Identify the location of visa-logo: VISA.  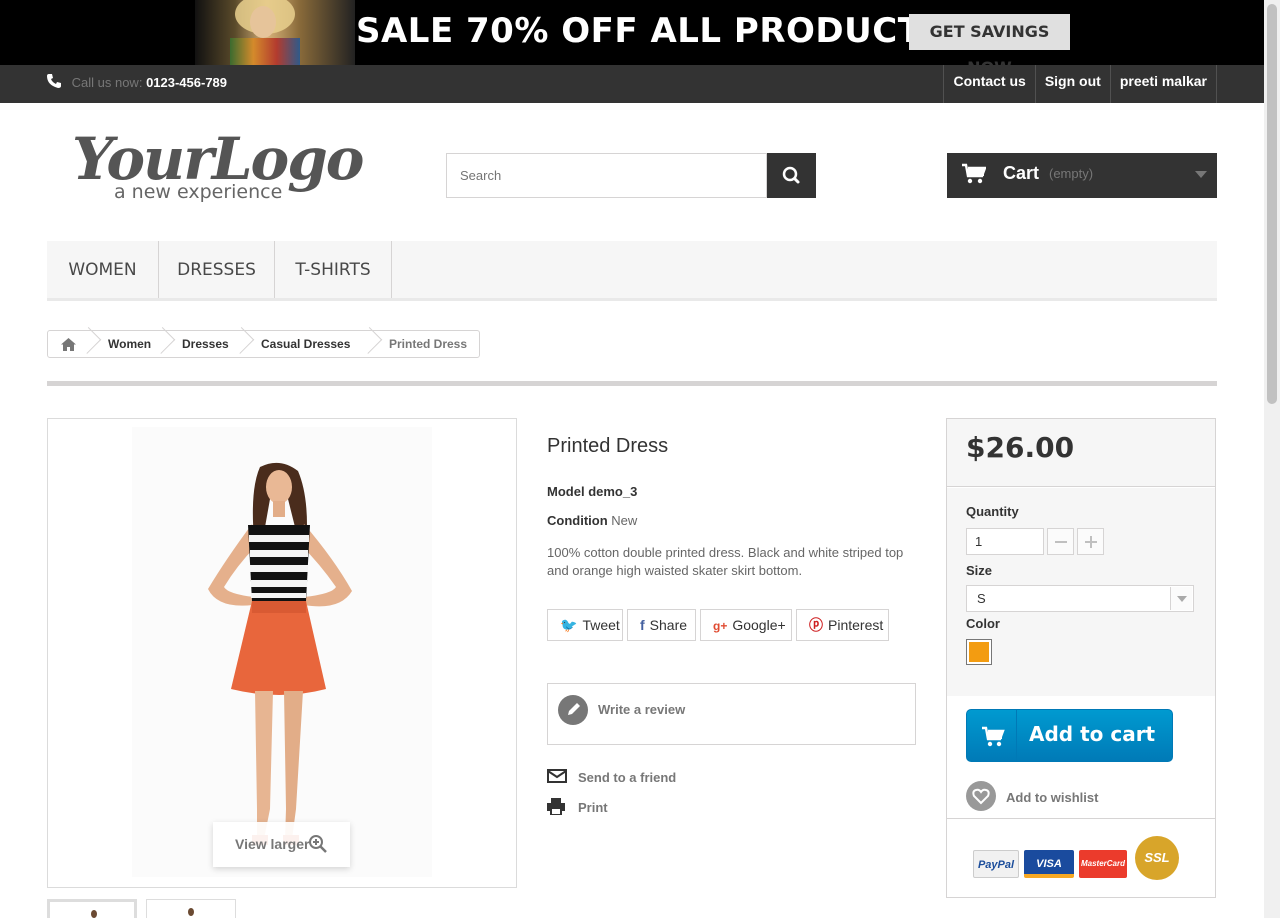
(1049, 864).